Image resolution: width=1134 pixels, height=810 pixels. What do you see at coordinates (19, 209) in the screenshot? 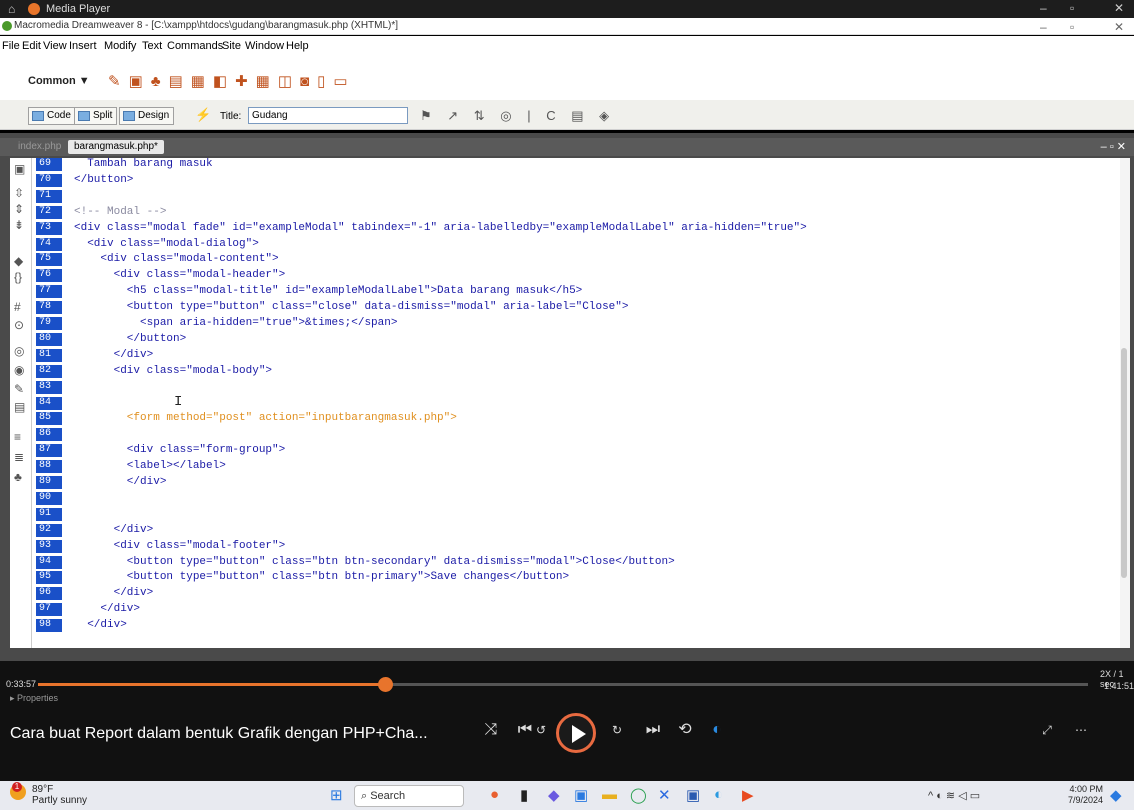
I see `collapse-selection-icon: ⇕` at bounding box center [19, 209].